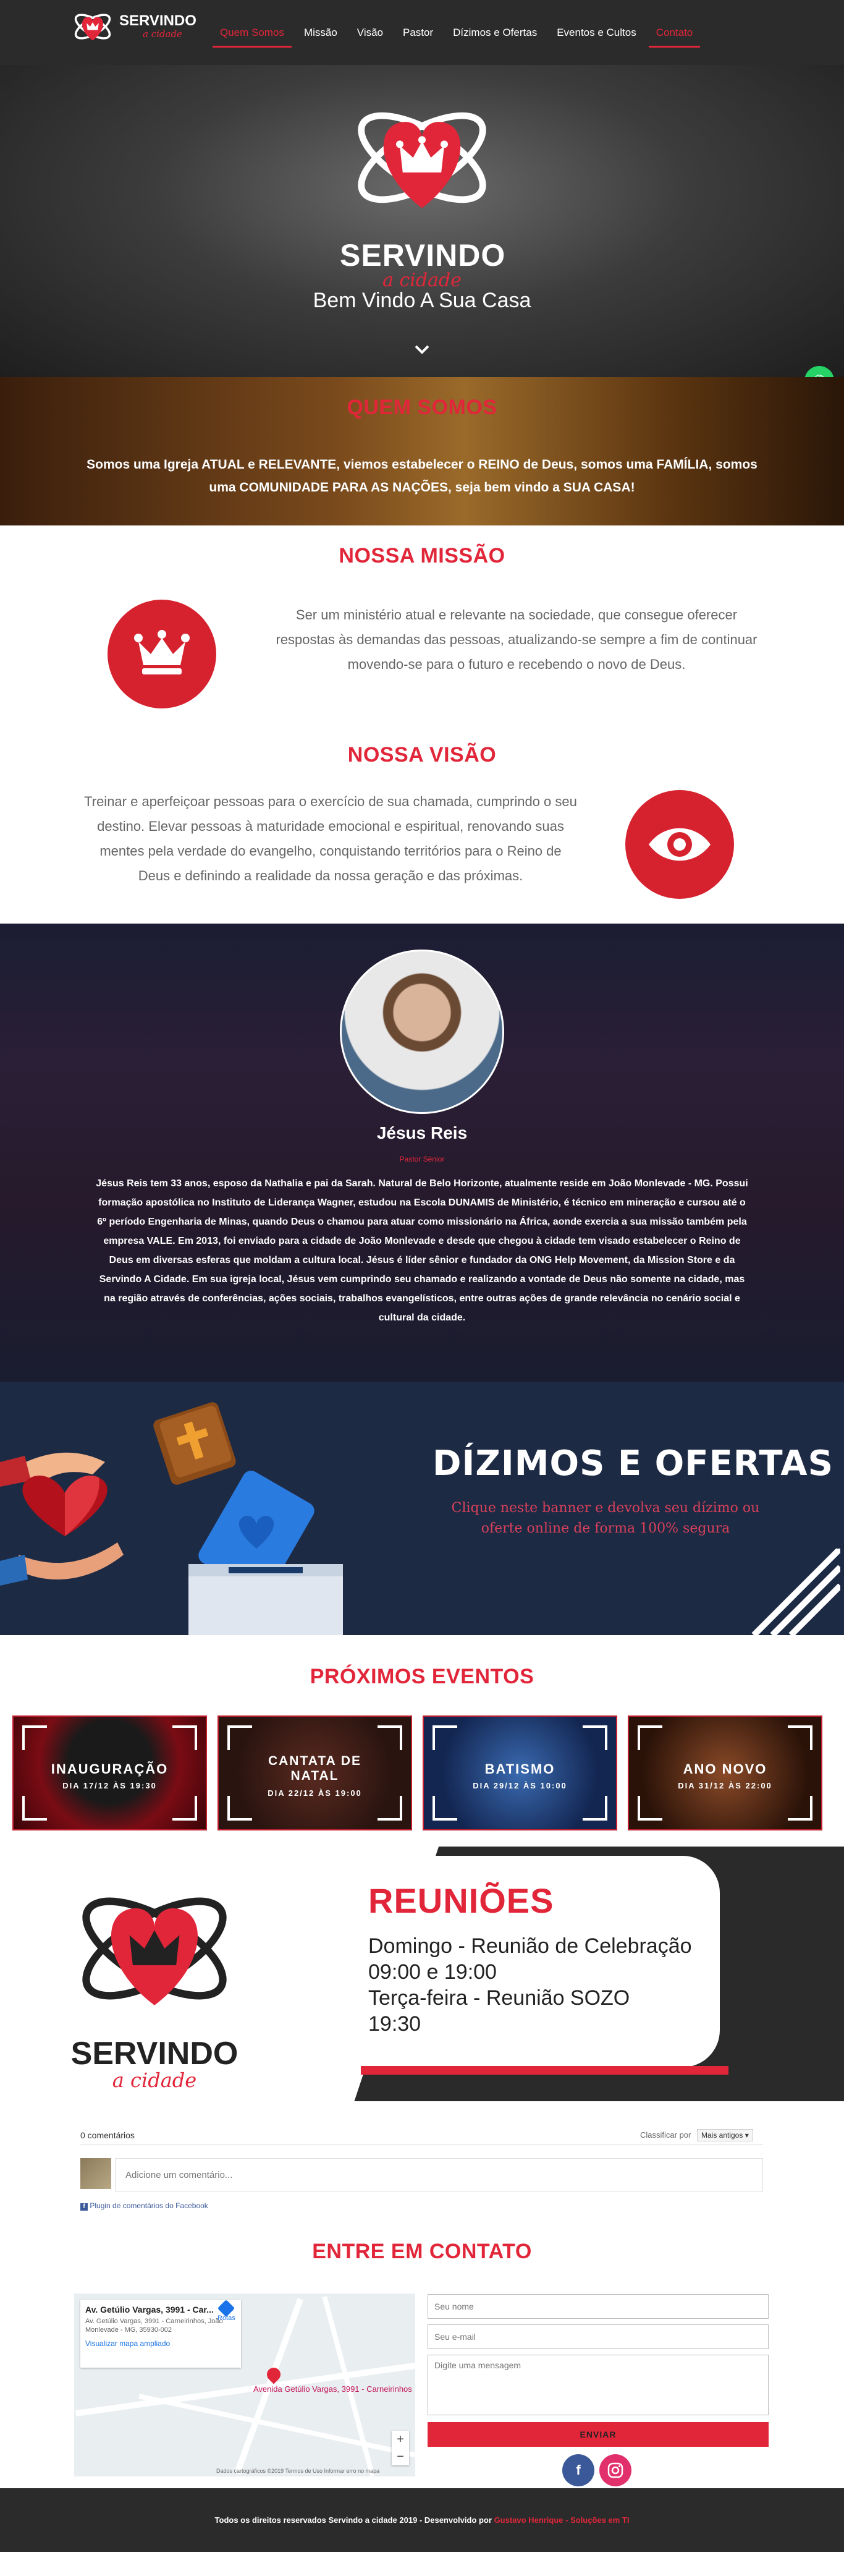  Describe the element at coordinates (598, 2336) in the screenshot. I see `email-field` at that location.